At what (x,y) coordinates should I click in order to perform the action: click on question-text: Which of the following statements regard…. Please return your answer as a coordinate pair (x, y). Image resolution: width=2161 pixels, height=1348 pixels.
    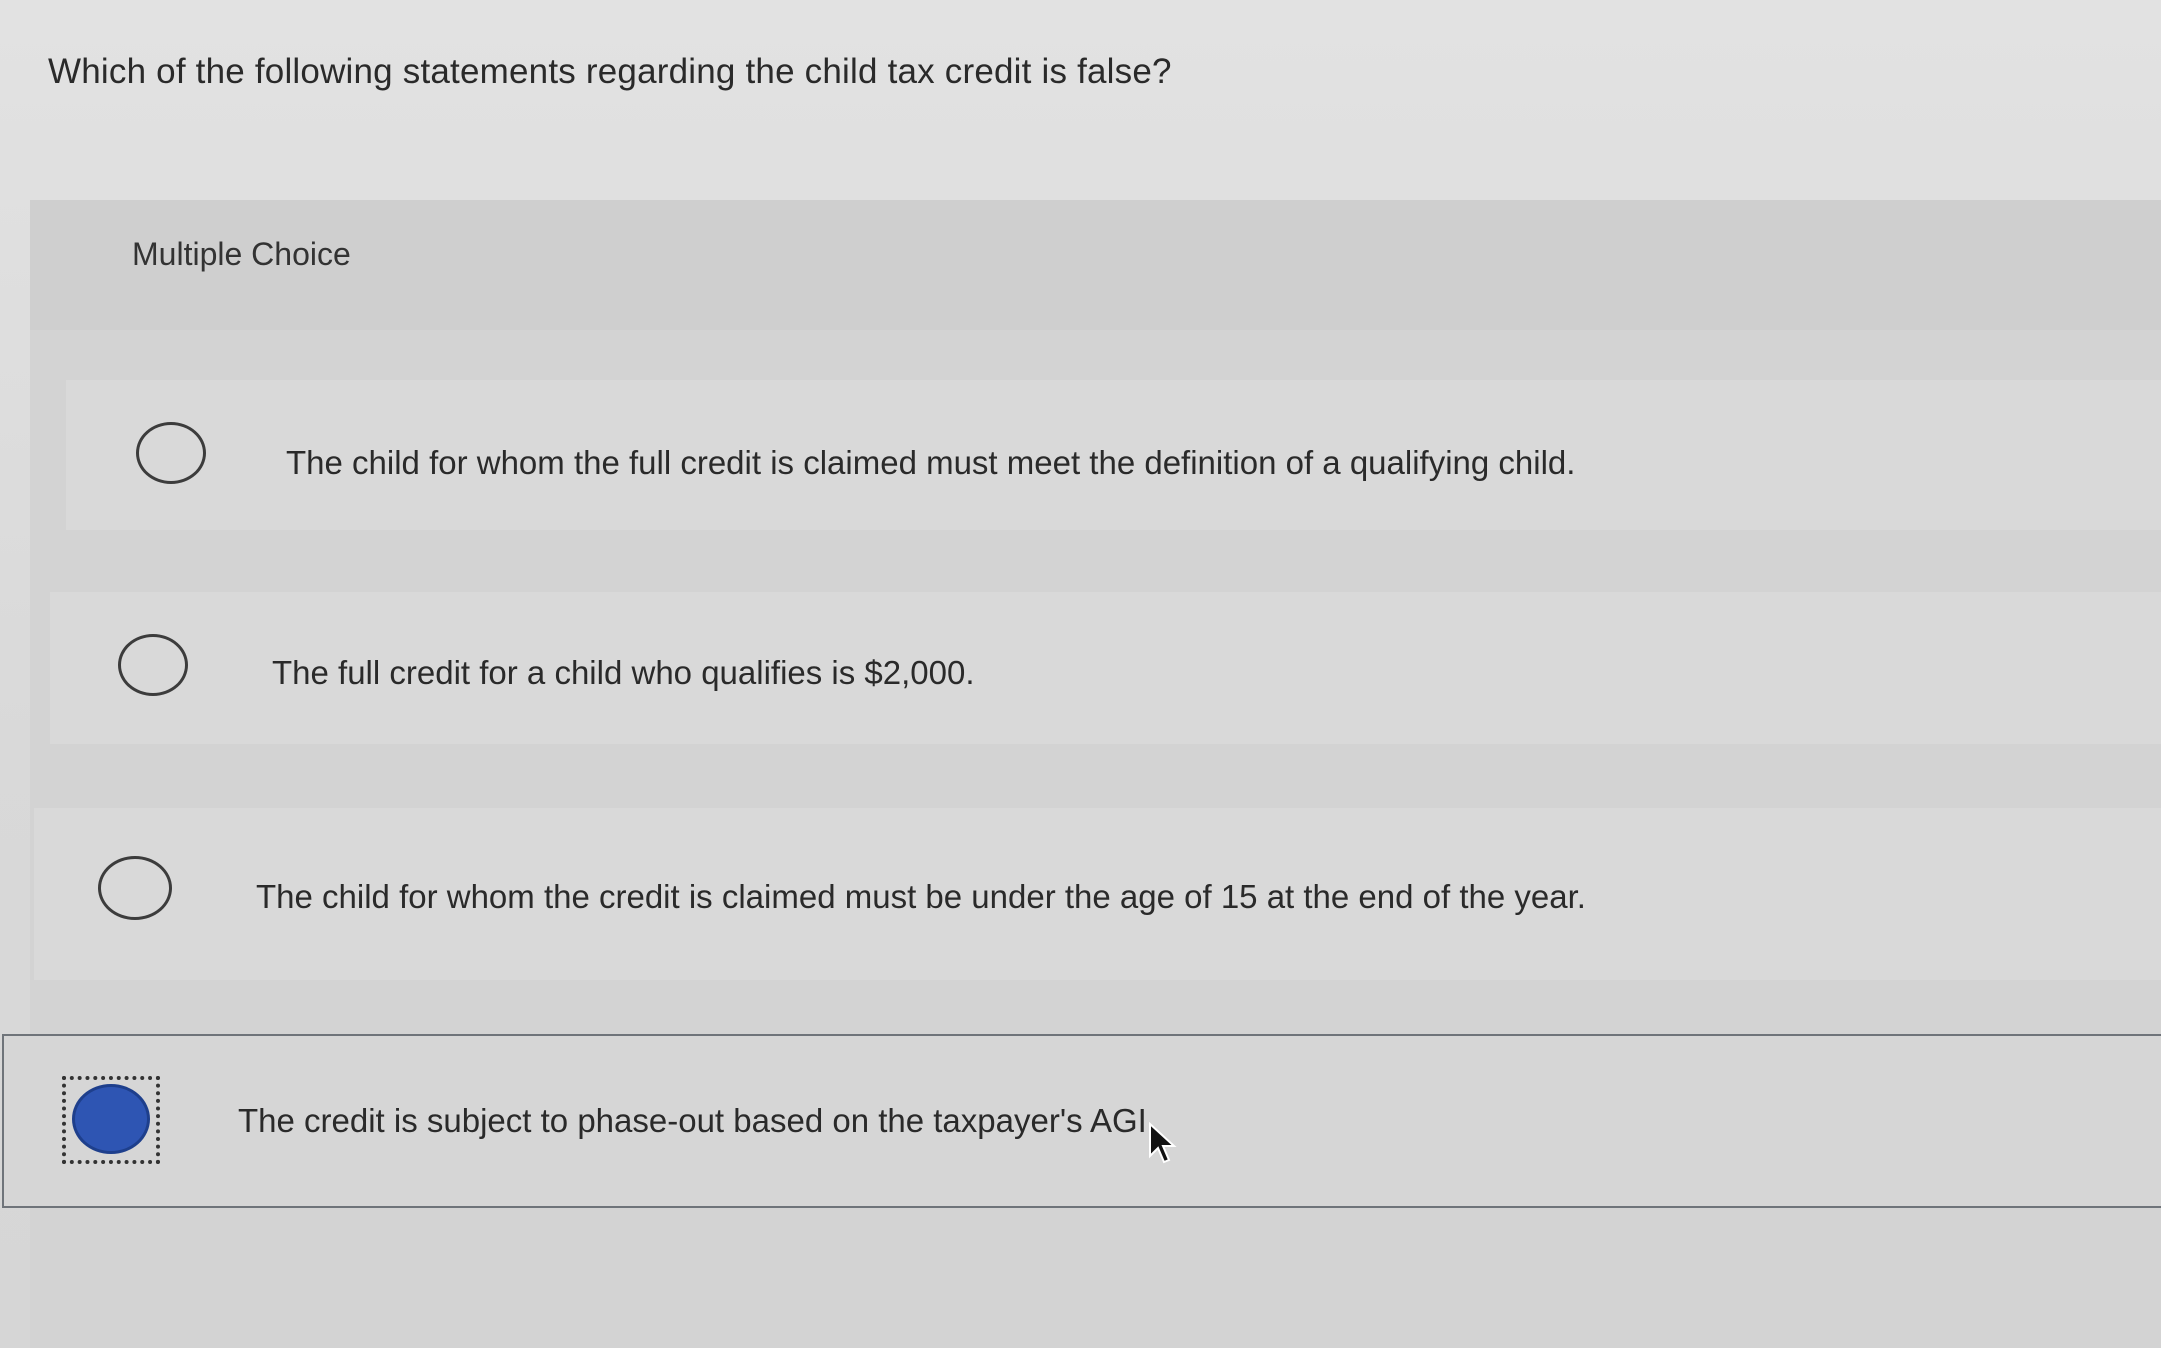
    Looking at the image, I should click on (610, 71).